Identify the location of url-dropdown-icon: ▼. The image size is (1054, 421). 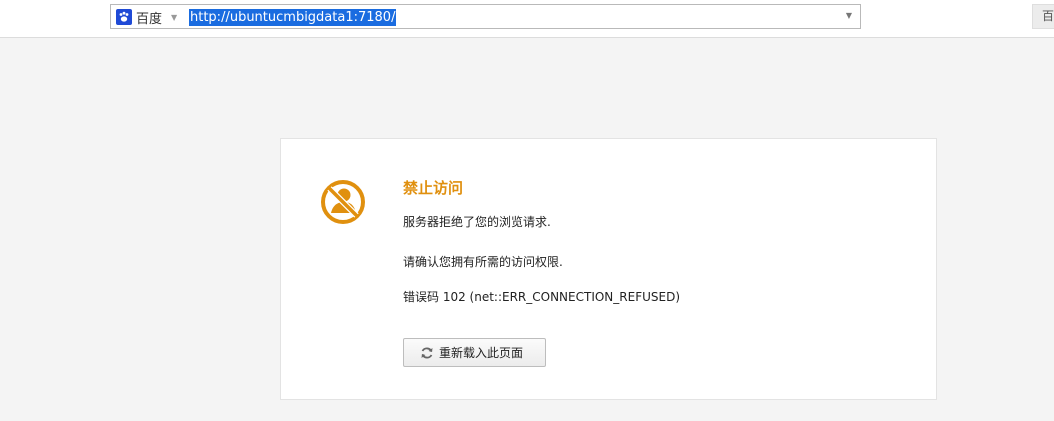
(849, 15).